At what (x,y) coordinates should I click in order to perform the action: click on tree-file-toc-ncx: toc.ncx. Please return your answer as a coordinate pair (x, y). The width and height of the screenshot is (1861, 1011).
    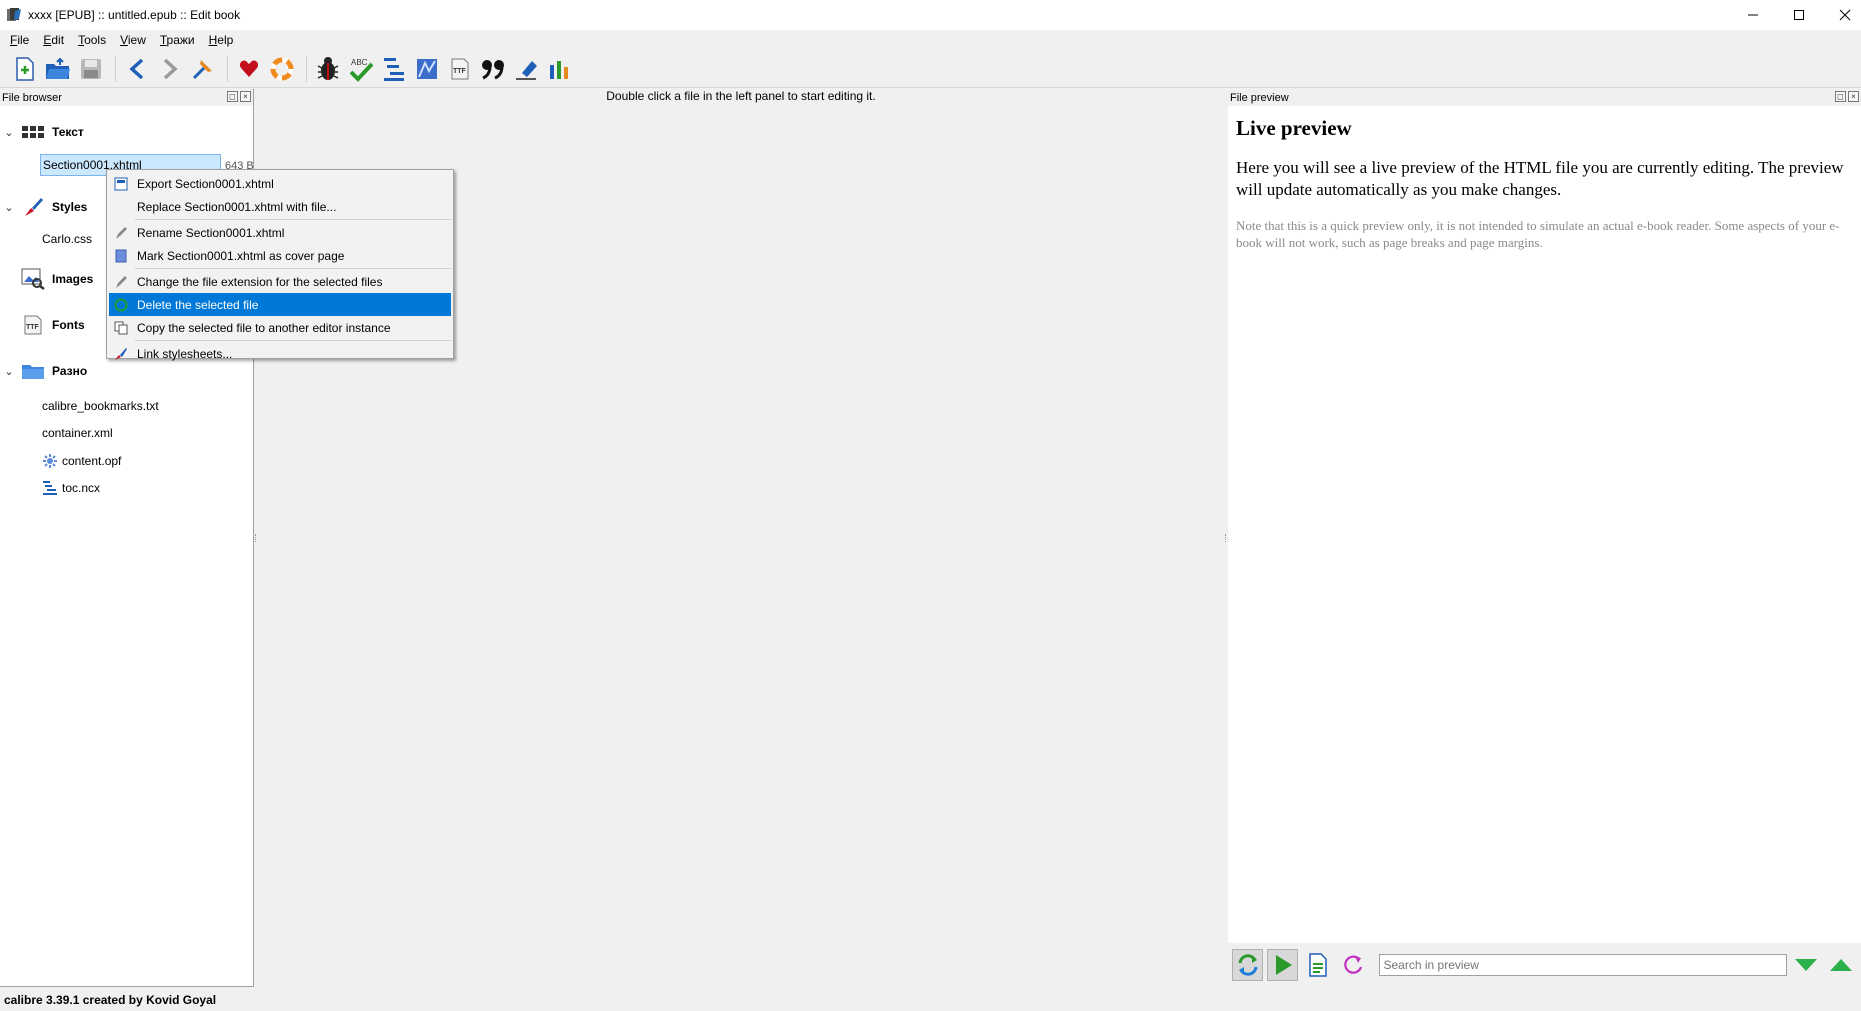
    Looking at the image, I should click on (71, 488).